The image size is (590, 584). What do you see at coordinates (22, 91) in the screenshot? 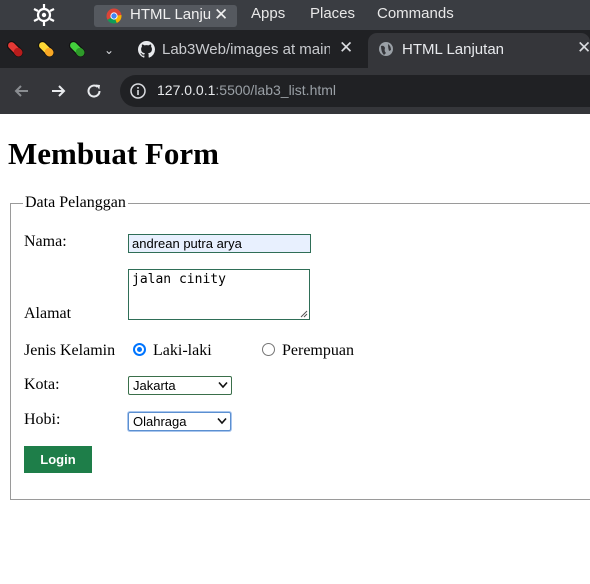
I see `back-arrow-icon` at bounding box center [22, 91].